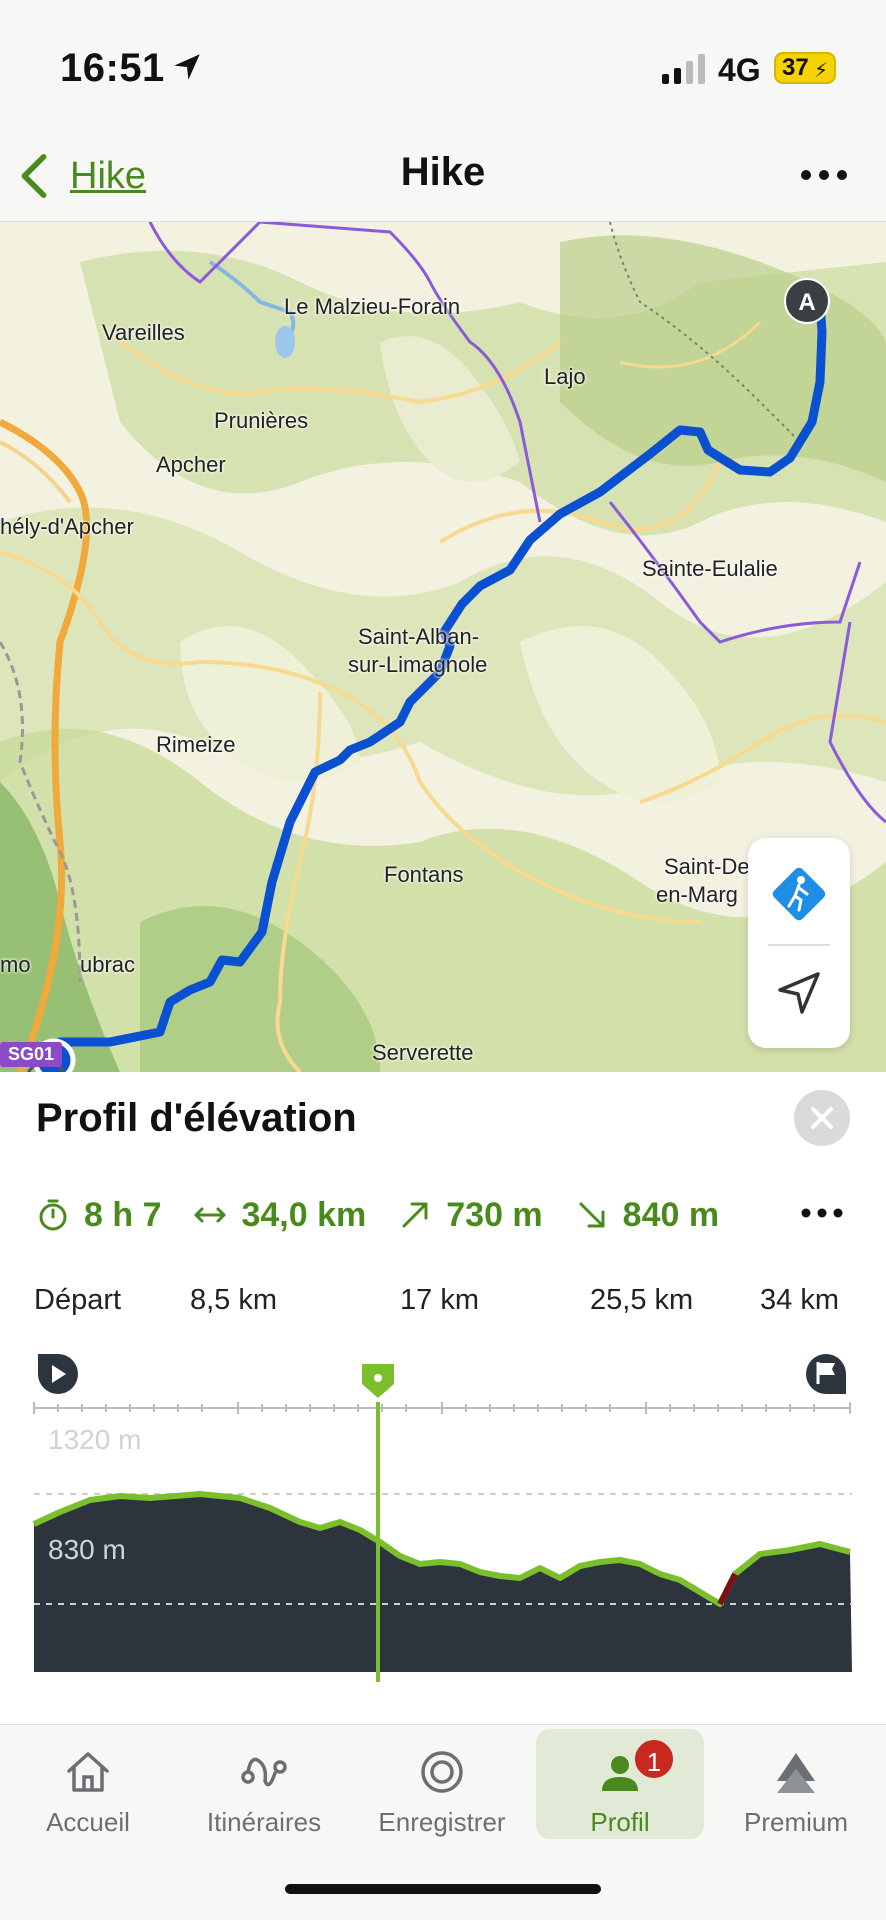 Image resolution: width=886 pixels, height=1920 pixels. I want to click on finish-flag-icon, so click(826, 1374).